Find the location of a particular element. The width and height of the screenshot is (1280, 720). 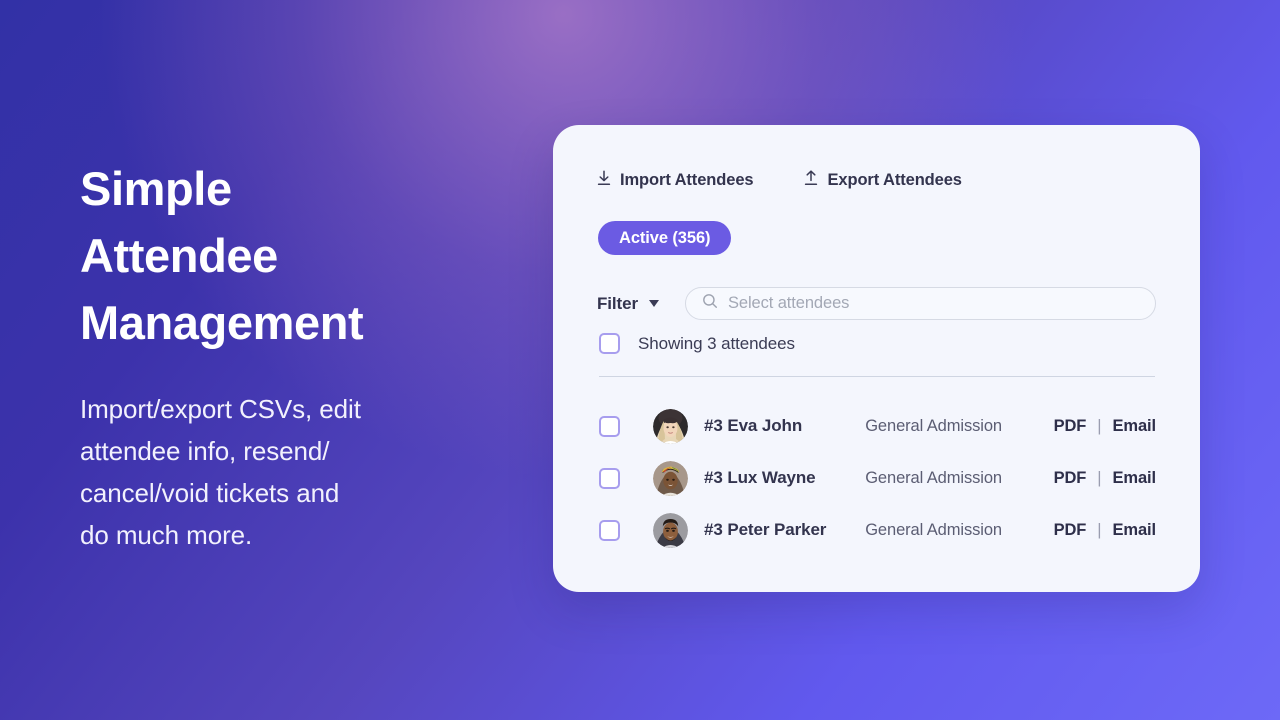

import-export-toolbar: Import Attendees Export Attendees is located at coordinates (779, 180).